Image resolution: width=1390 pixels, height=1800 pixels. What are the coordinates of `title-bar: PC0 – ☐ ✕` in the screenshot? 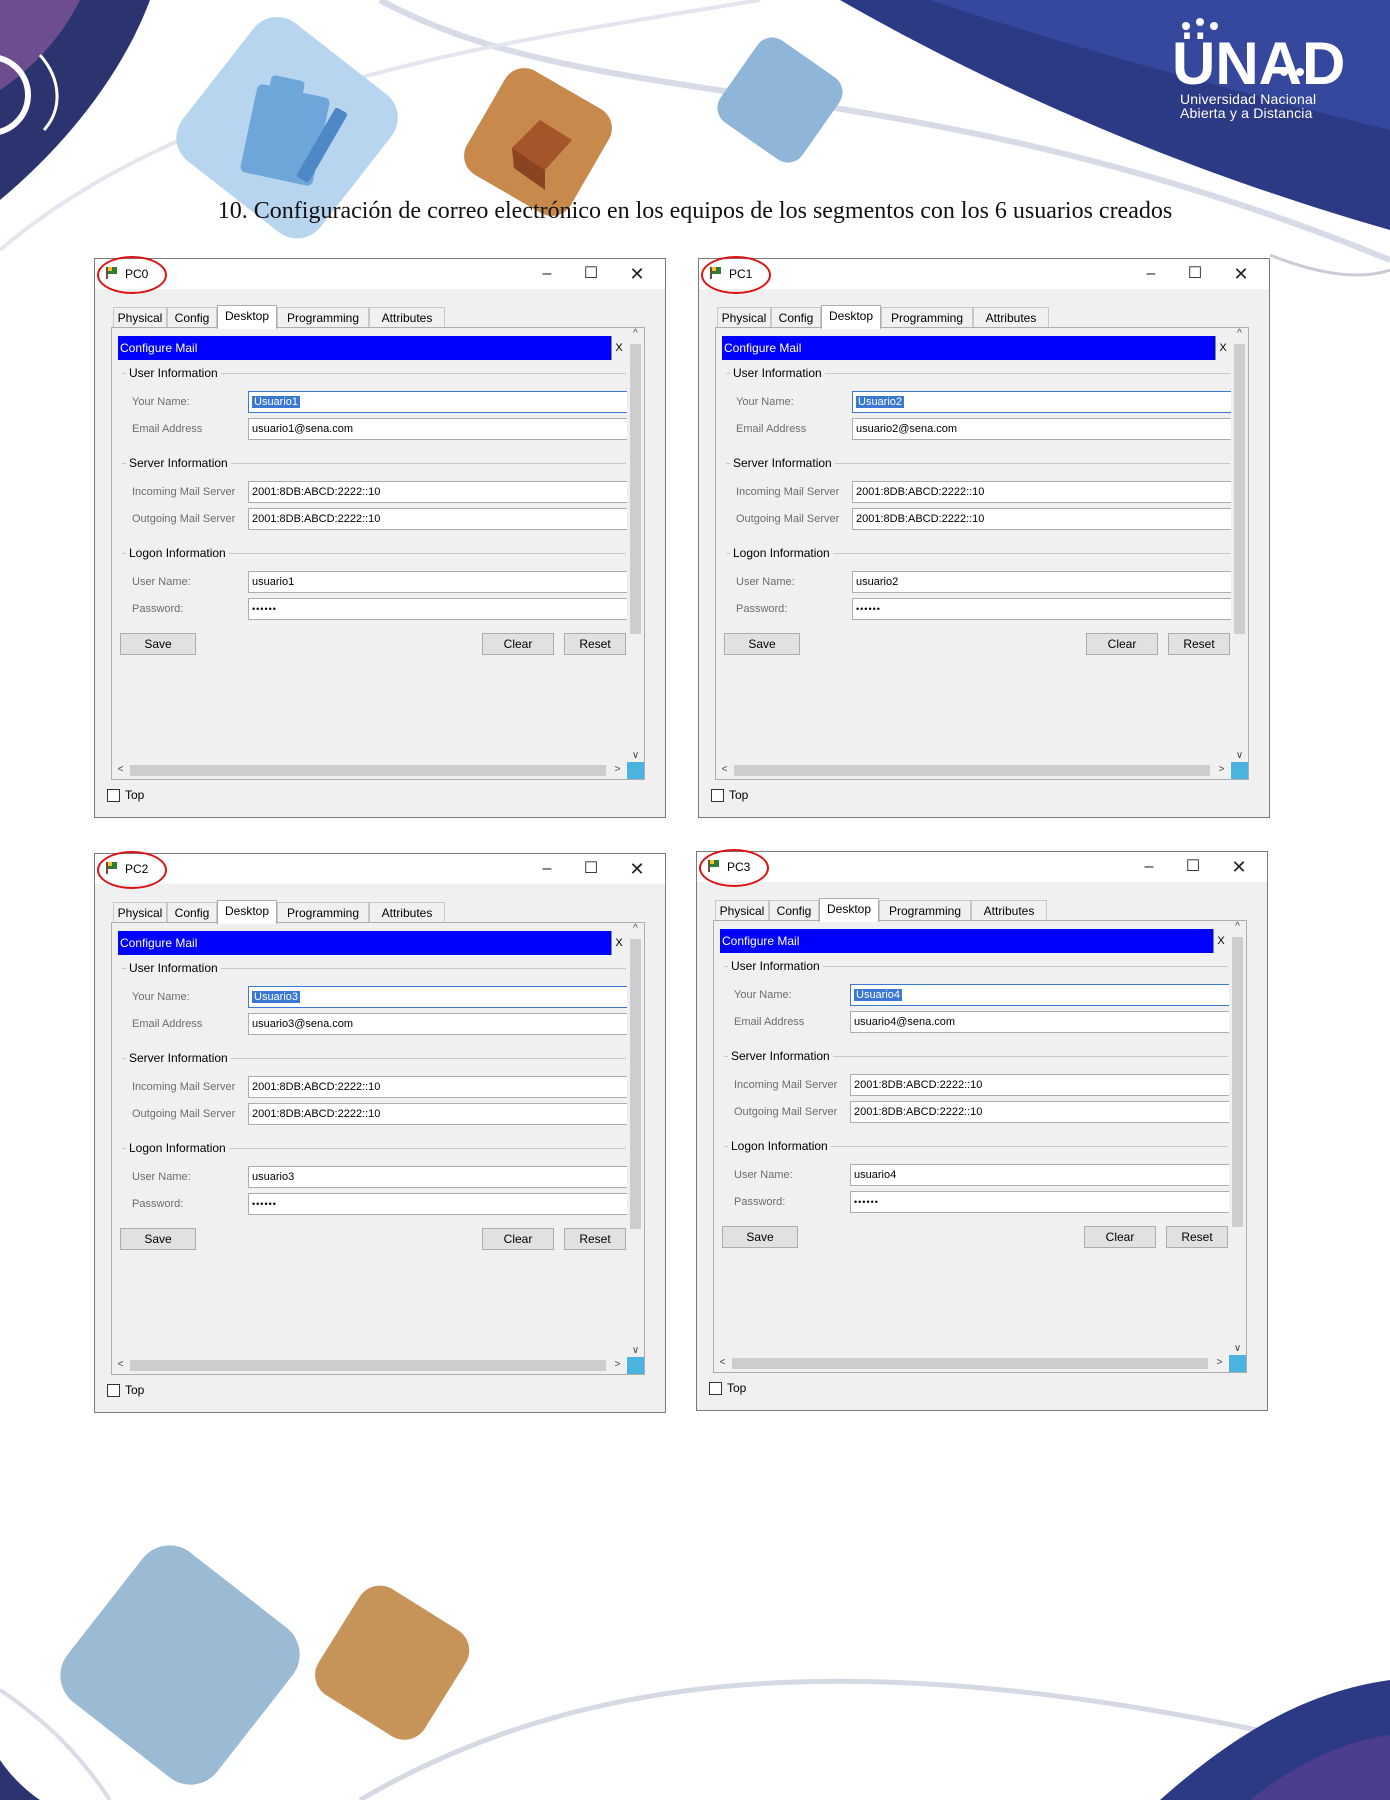 It's located at (380, 275).